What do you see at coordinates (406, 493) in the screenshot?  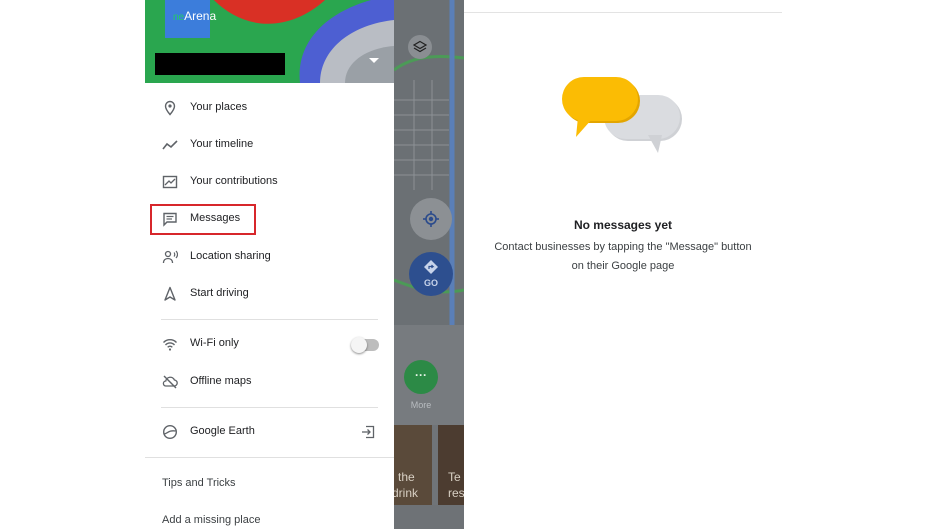 I see `place-card-text: drink` at bounding box center [406, 493].